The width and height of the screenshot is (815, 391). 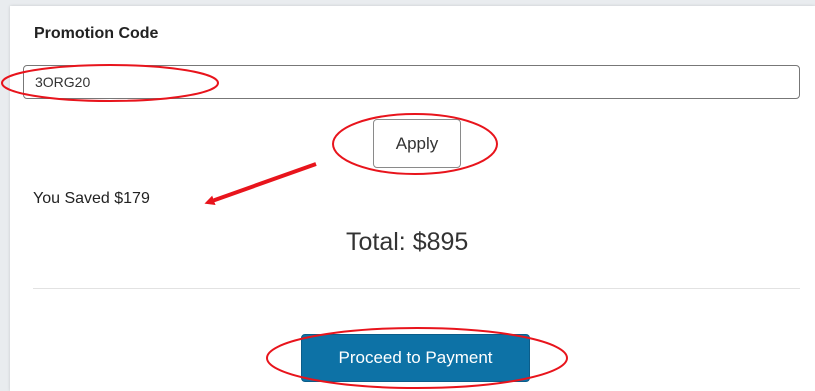 I want to click on promotion-code-input, so click(x=411, y=82).